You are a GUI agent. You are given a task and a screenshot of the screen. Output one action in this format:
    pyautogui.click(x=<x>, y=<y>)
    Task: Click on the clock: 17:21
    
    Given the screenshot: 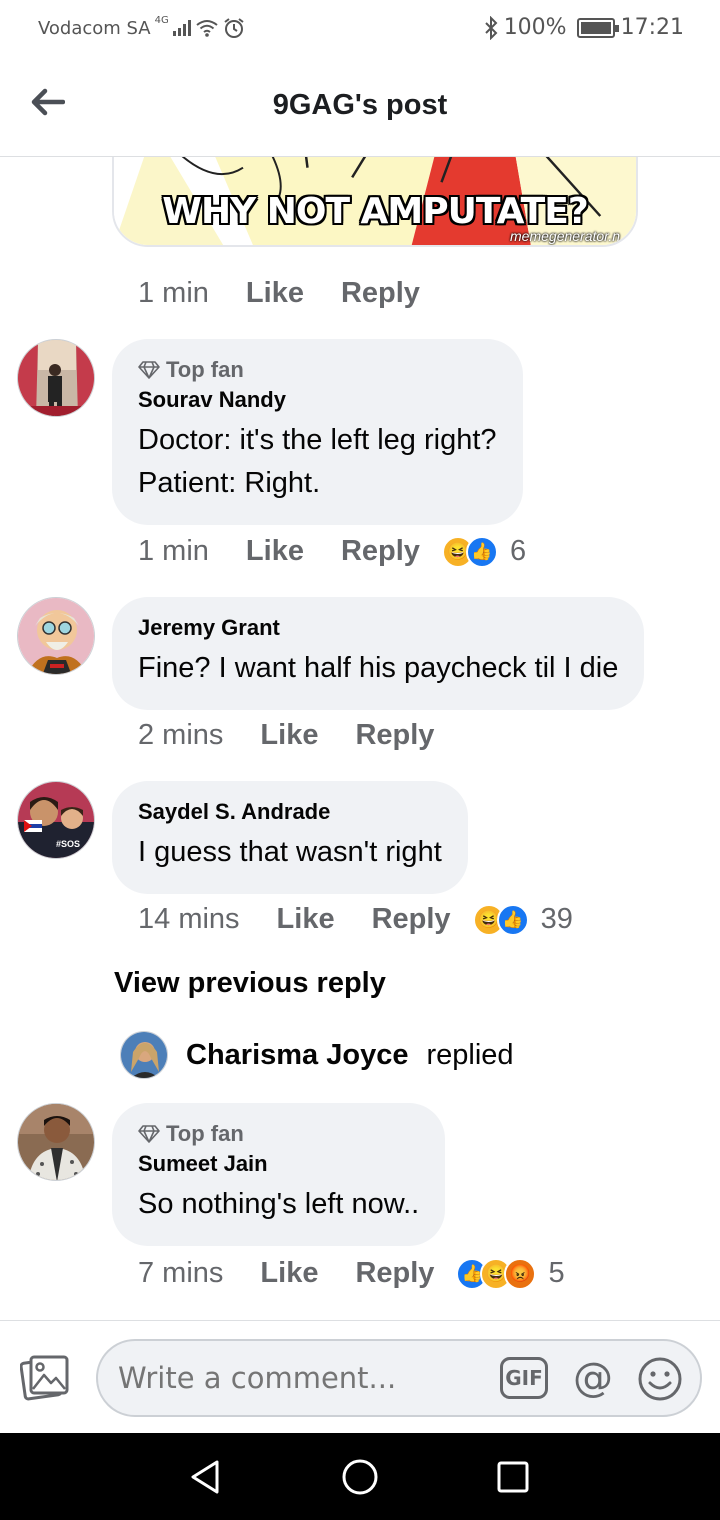 What is the action you would take?
    pyautogui.click(x=652, y=27)
    